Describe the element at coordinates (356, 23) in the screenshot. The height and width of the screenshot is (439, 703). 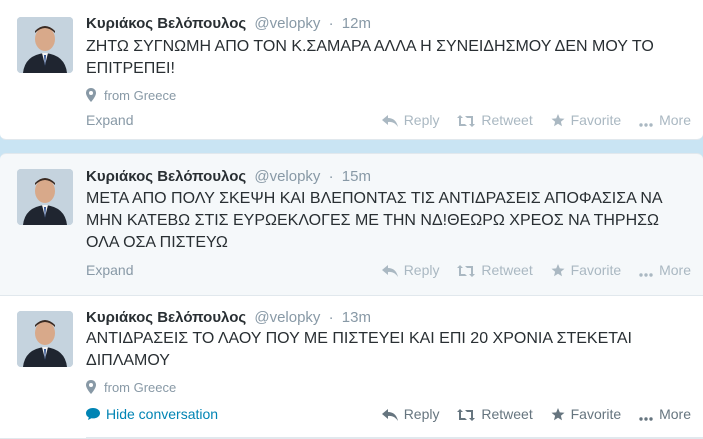
I see `timestamp: 12m` at that location.